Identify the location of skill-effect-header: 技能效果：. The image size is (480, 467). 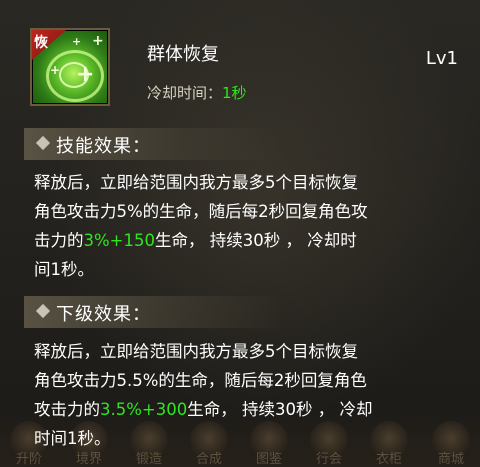
(154, 144).